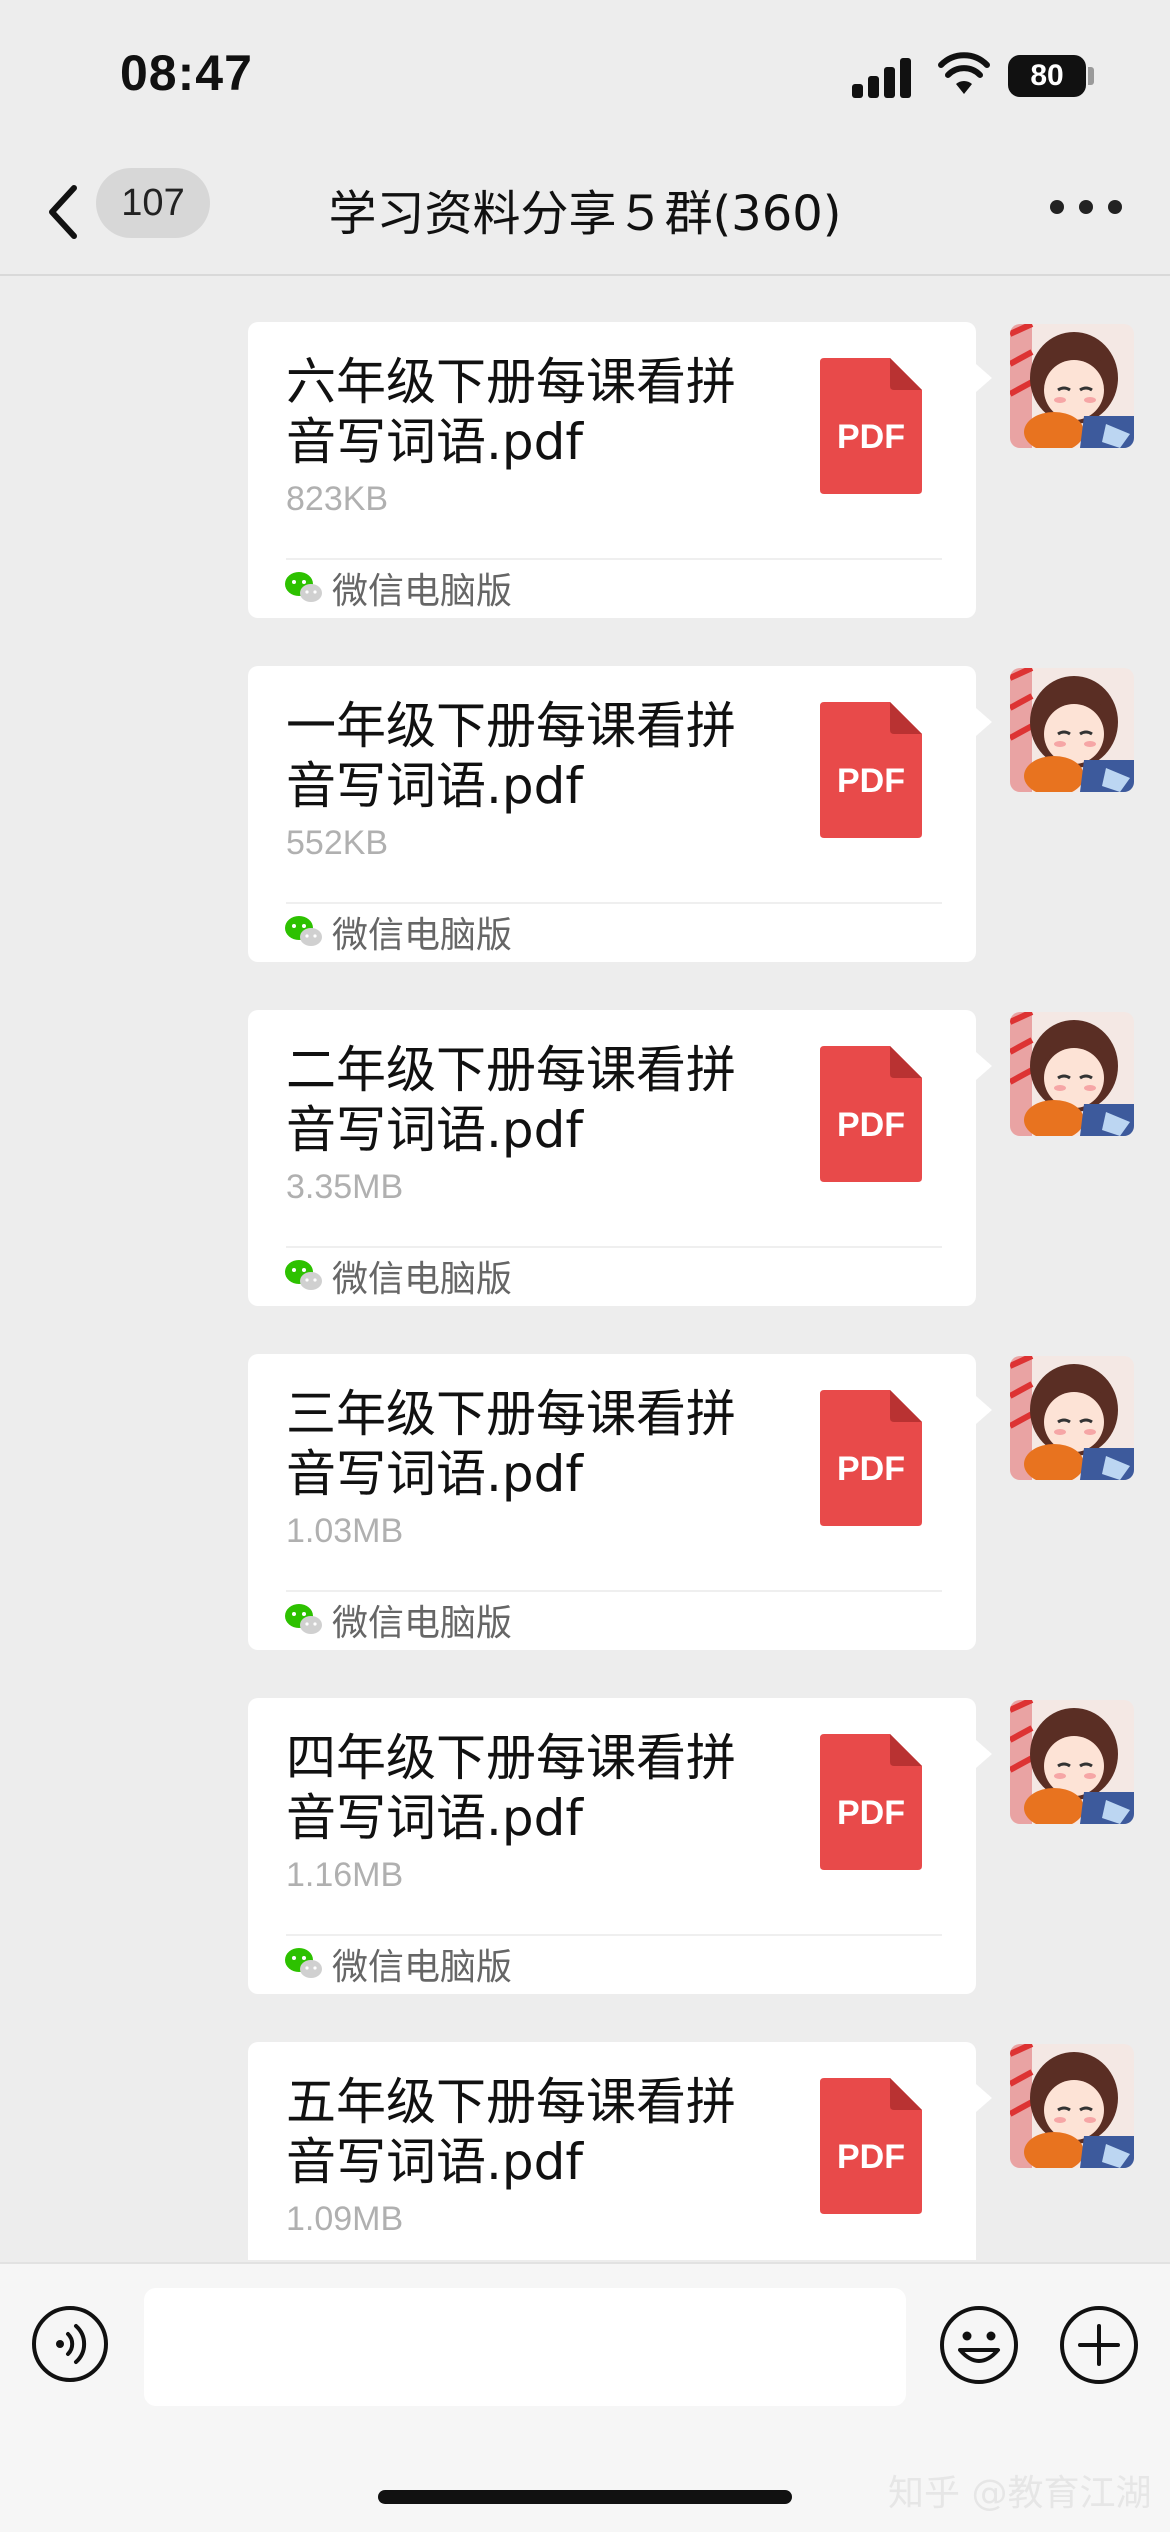  I want to click on message-input, so click(525, 2347).